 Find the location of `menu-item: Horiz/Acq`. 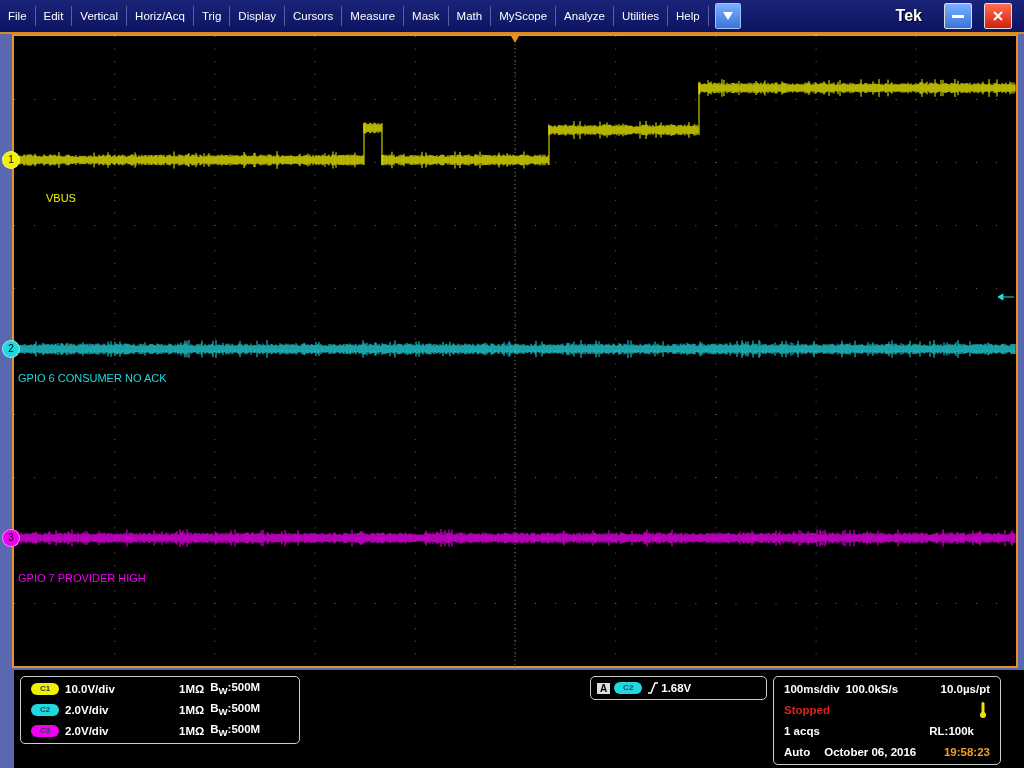

menu-item: Horiz/Acq is located at coordinates (160, 16).